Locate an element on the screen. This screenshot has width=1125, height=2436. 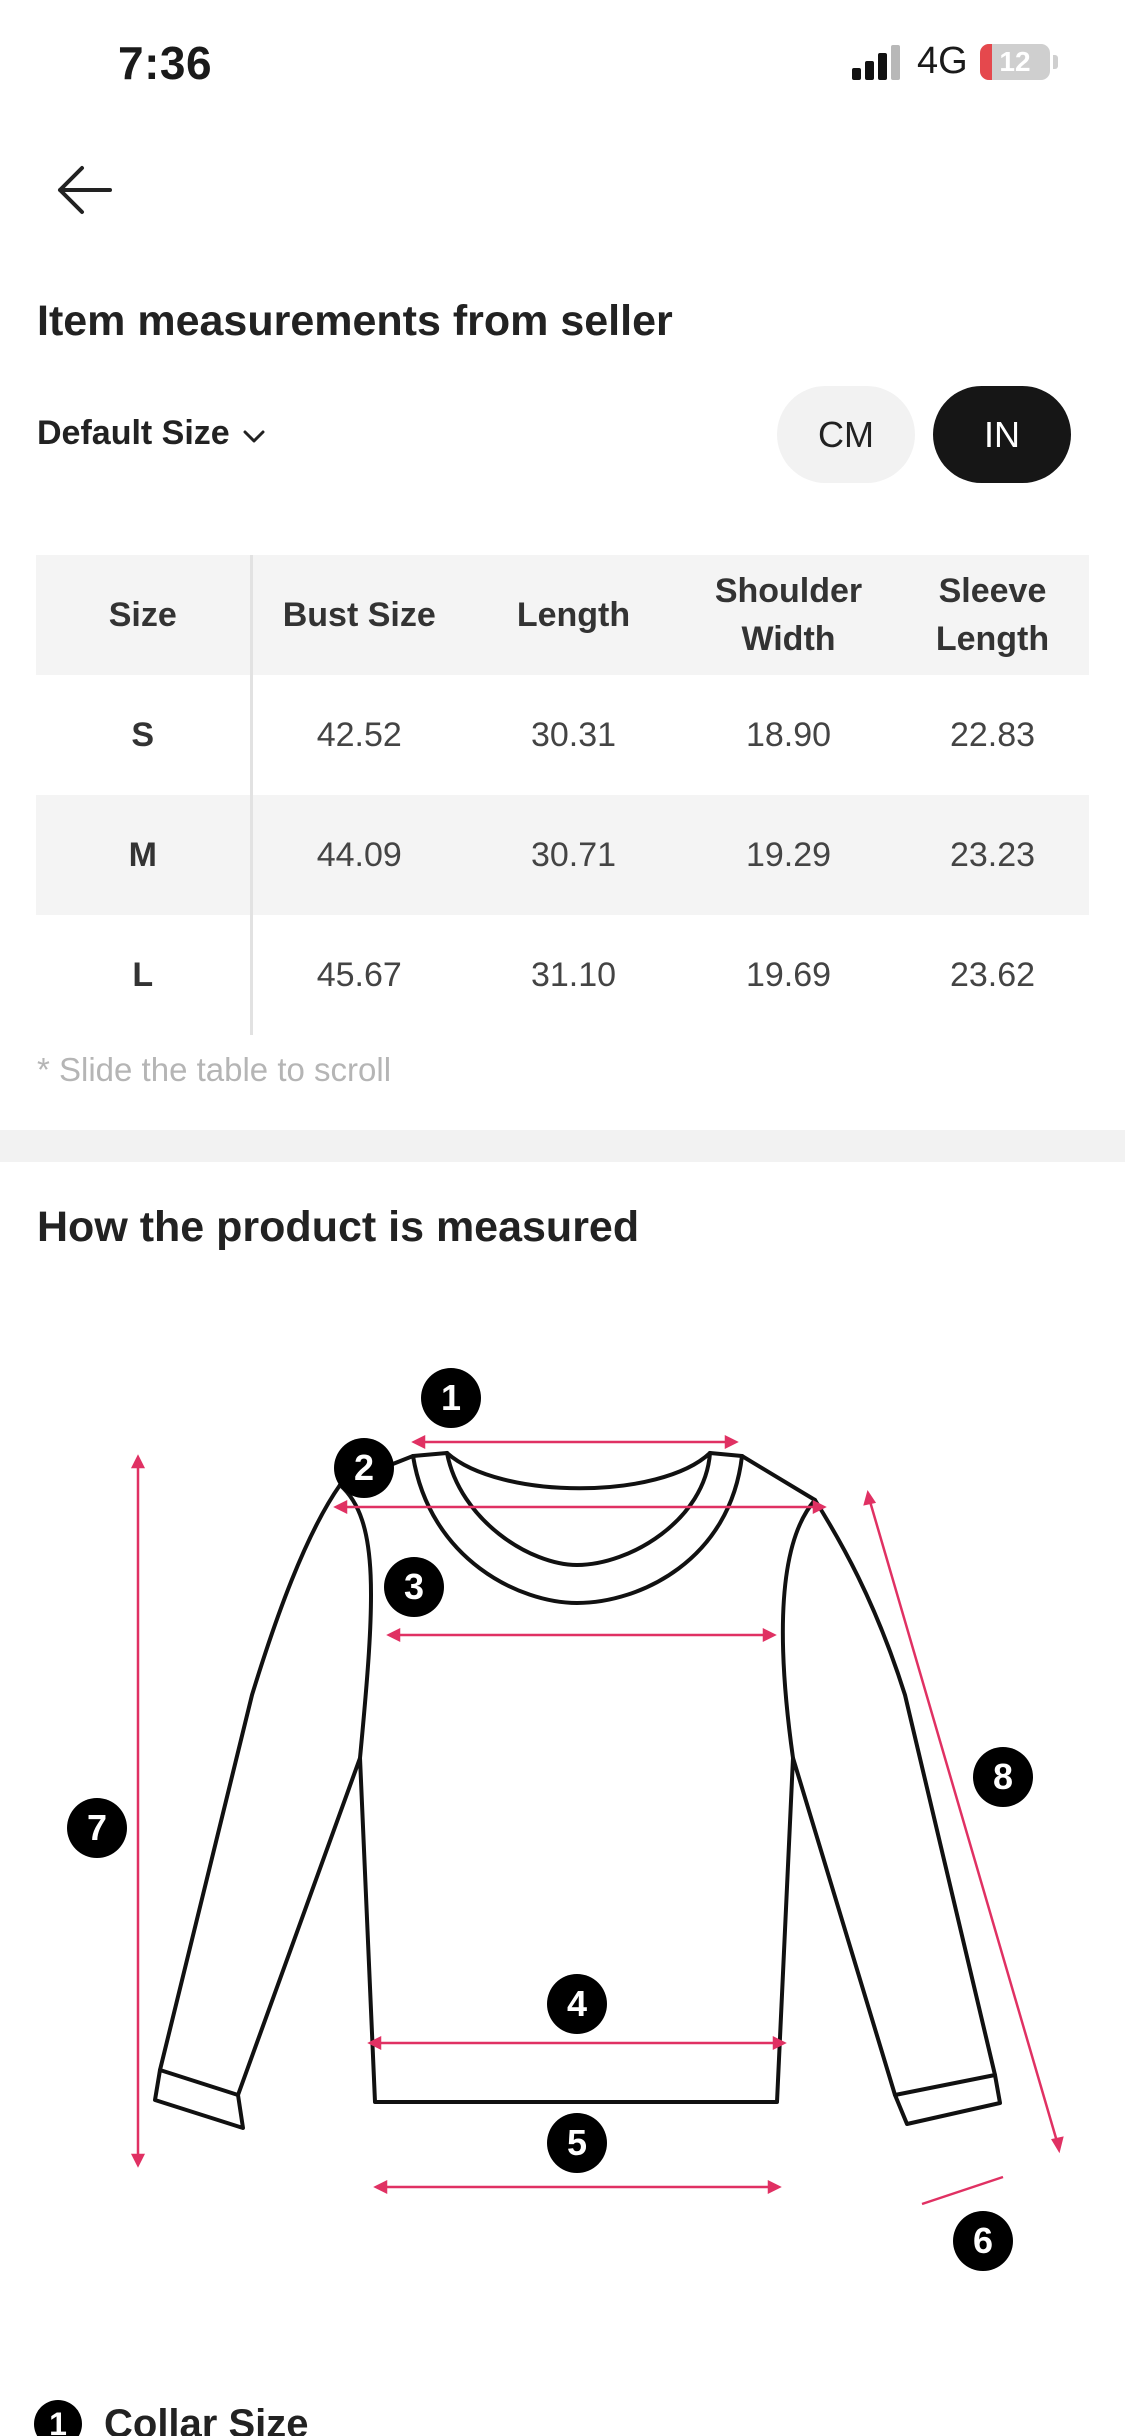
default-size-label: Default Size is located at coordinates (133, 433).